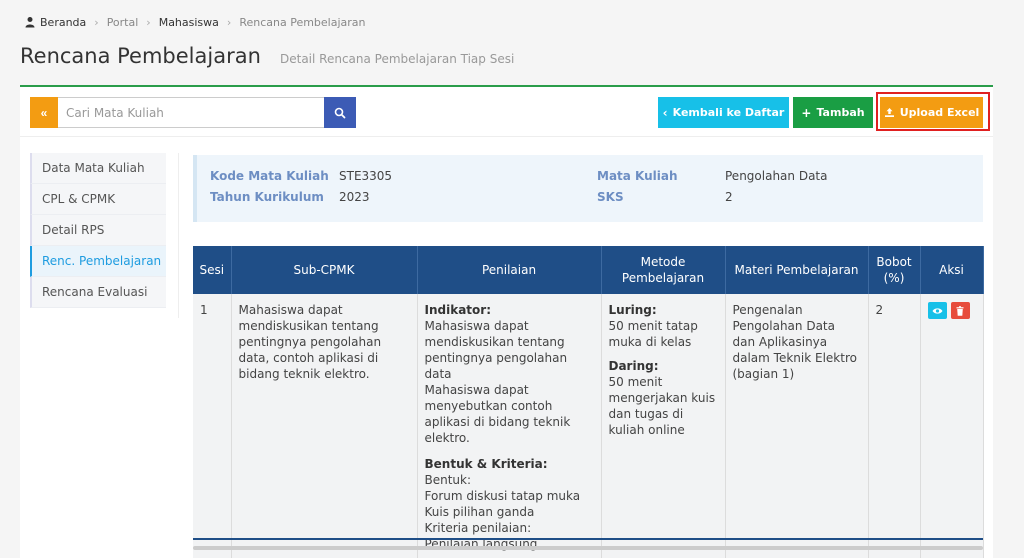 The image size is (1024, 558). I want to click on add-button: + Tambah, so click(833, 112).